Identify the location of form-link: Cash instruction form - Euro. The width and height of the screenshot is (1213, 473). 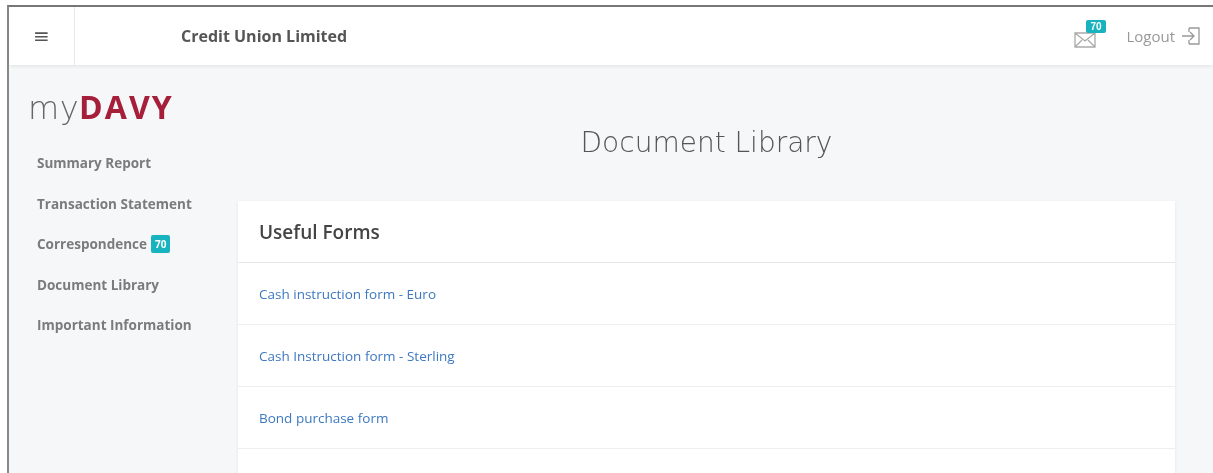
(347, 293).